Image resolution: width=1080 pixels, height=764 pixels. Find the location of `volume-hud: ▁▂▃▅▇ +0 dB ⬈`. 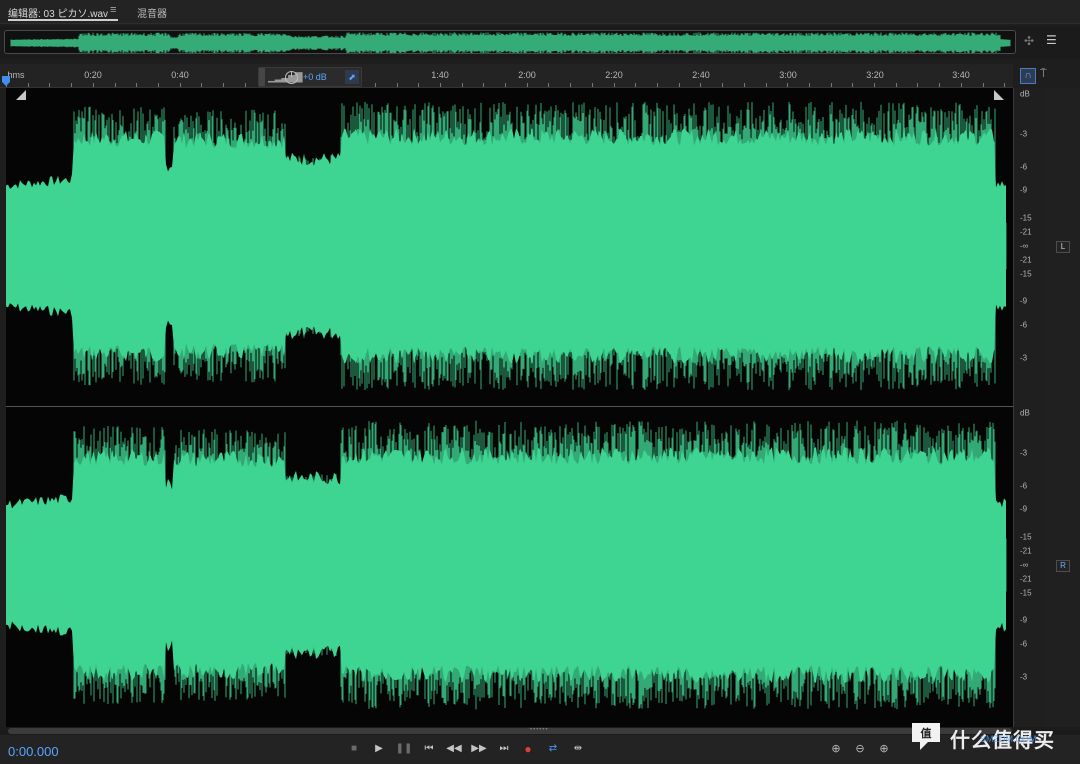

volume-hud: ▁▂▃▅▇ +0 dB ⬈ is located at coordinates (310, 77).